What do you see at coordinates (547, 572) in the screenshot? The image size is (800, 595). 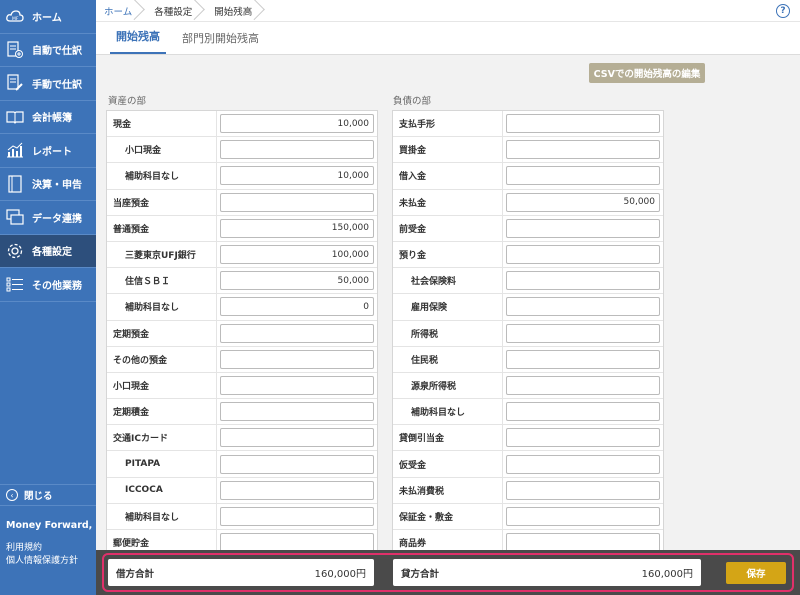 I see `credit-total: 貸方合計 160,000円` at bounding box center [547, 572].